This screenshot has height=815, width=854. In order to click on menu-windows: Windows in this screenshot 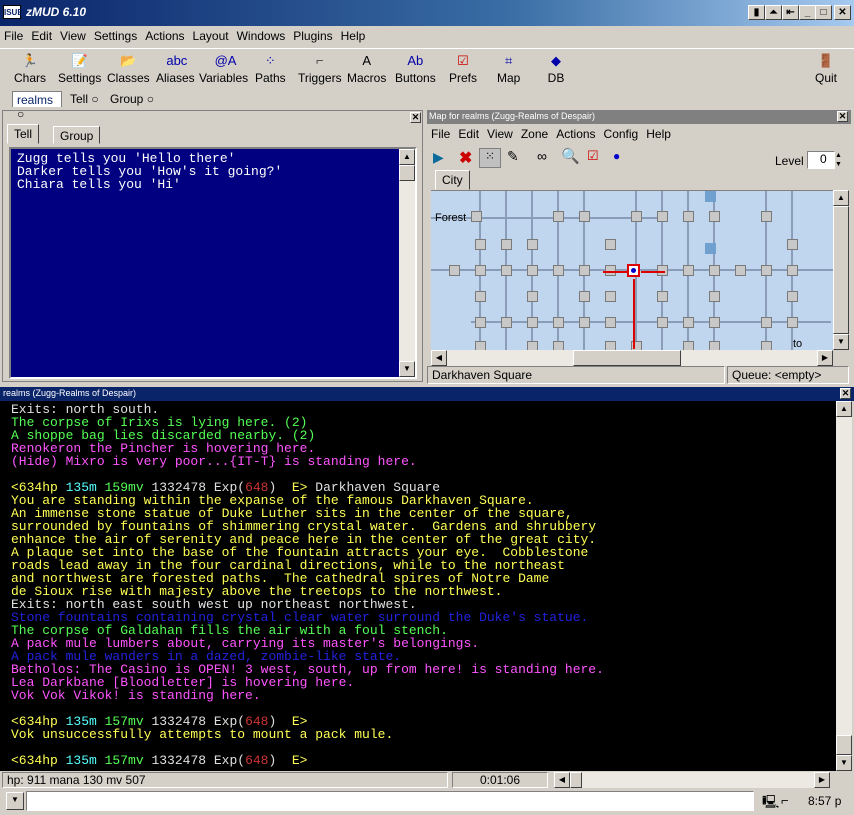, I will do `click(261, 34)`.